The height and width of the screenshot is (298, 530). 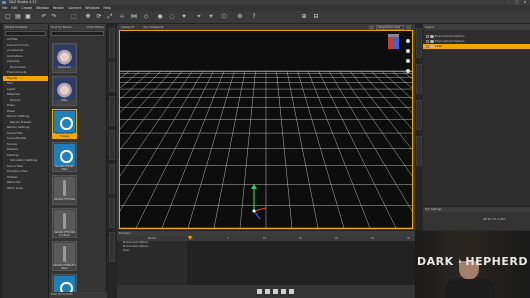 What do you see at coordinates (134, 17) in the screenshot?
I see `joint-icon: ⋈` at bounding box center [134, 17].